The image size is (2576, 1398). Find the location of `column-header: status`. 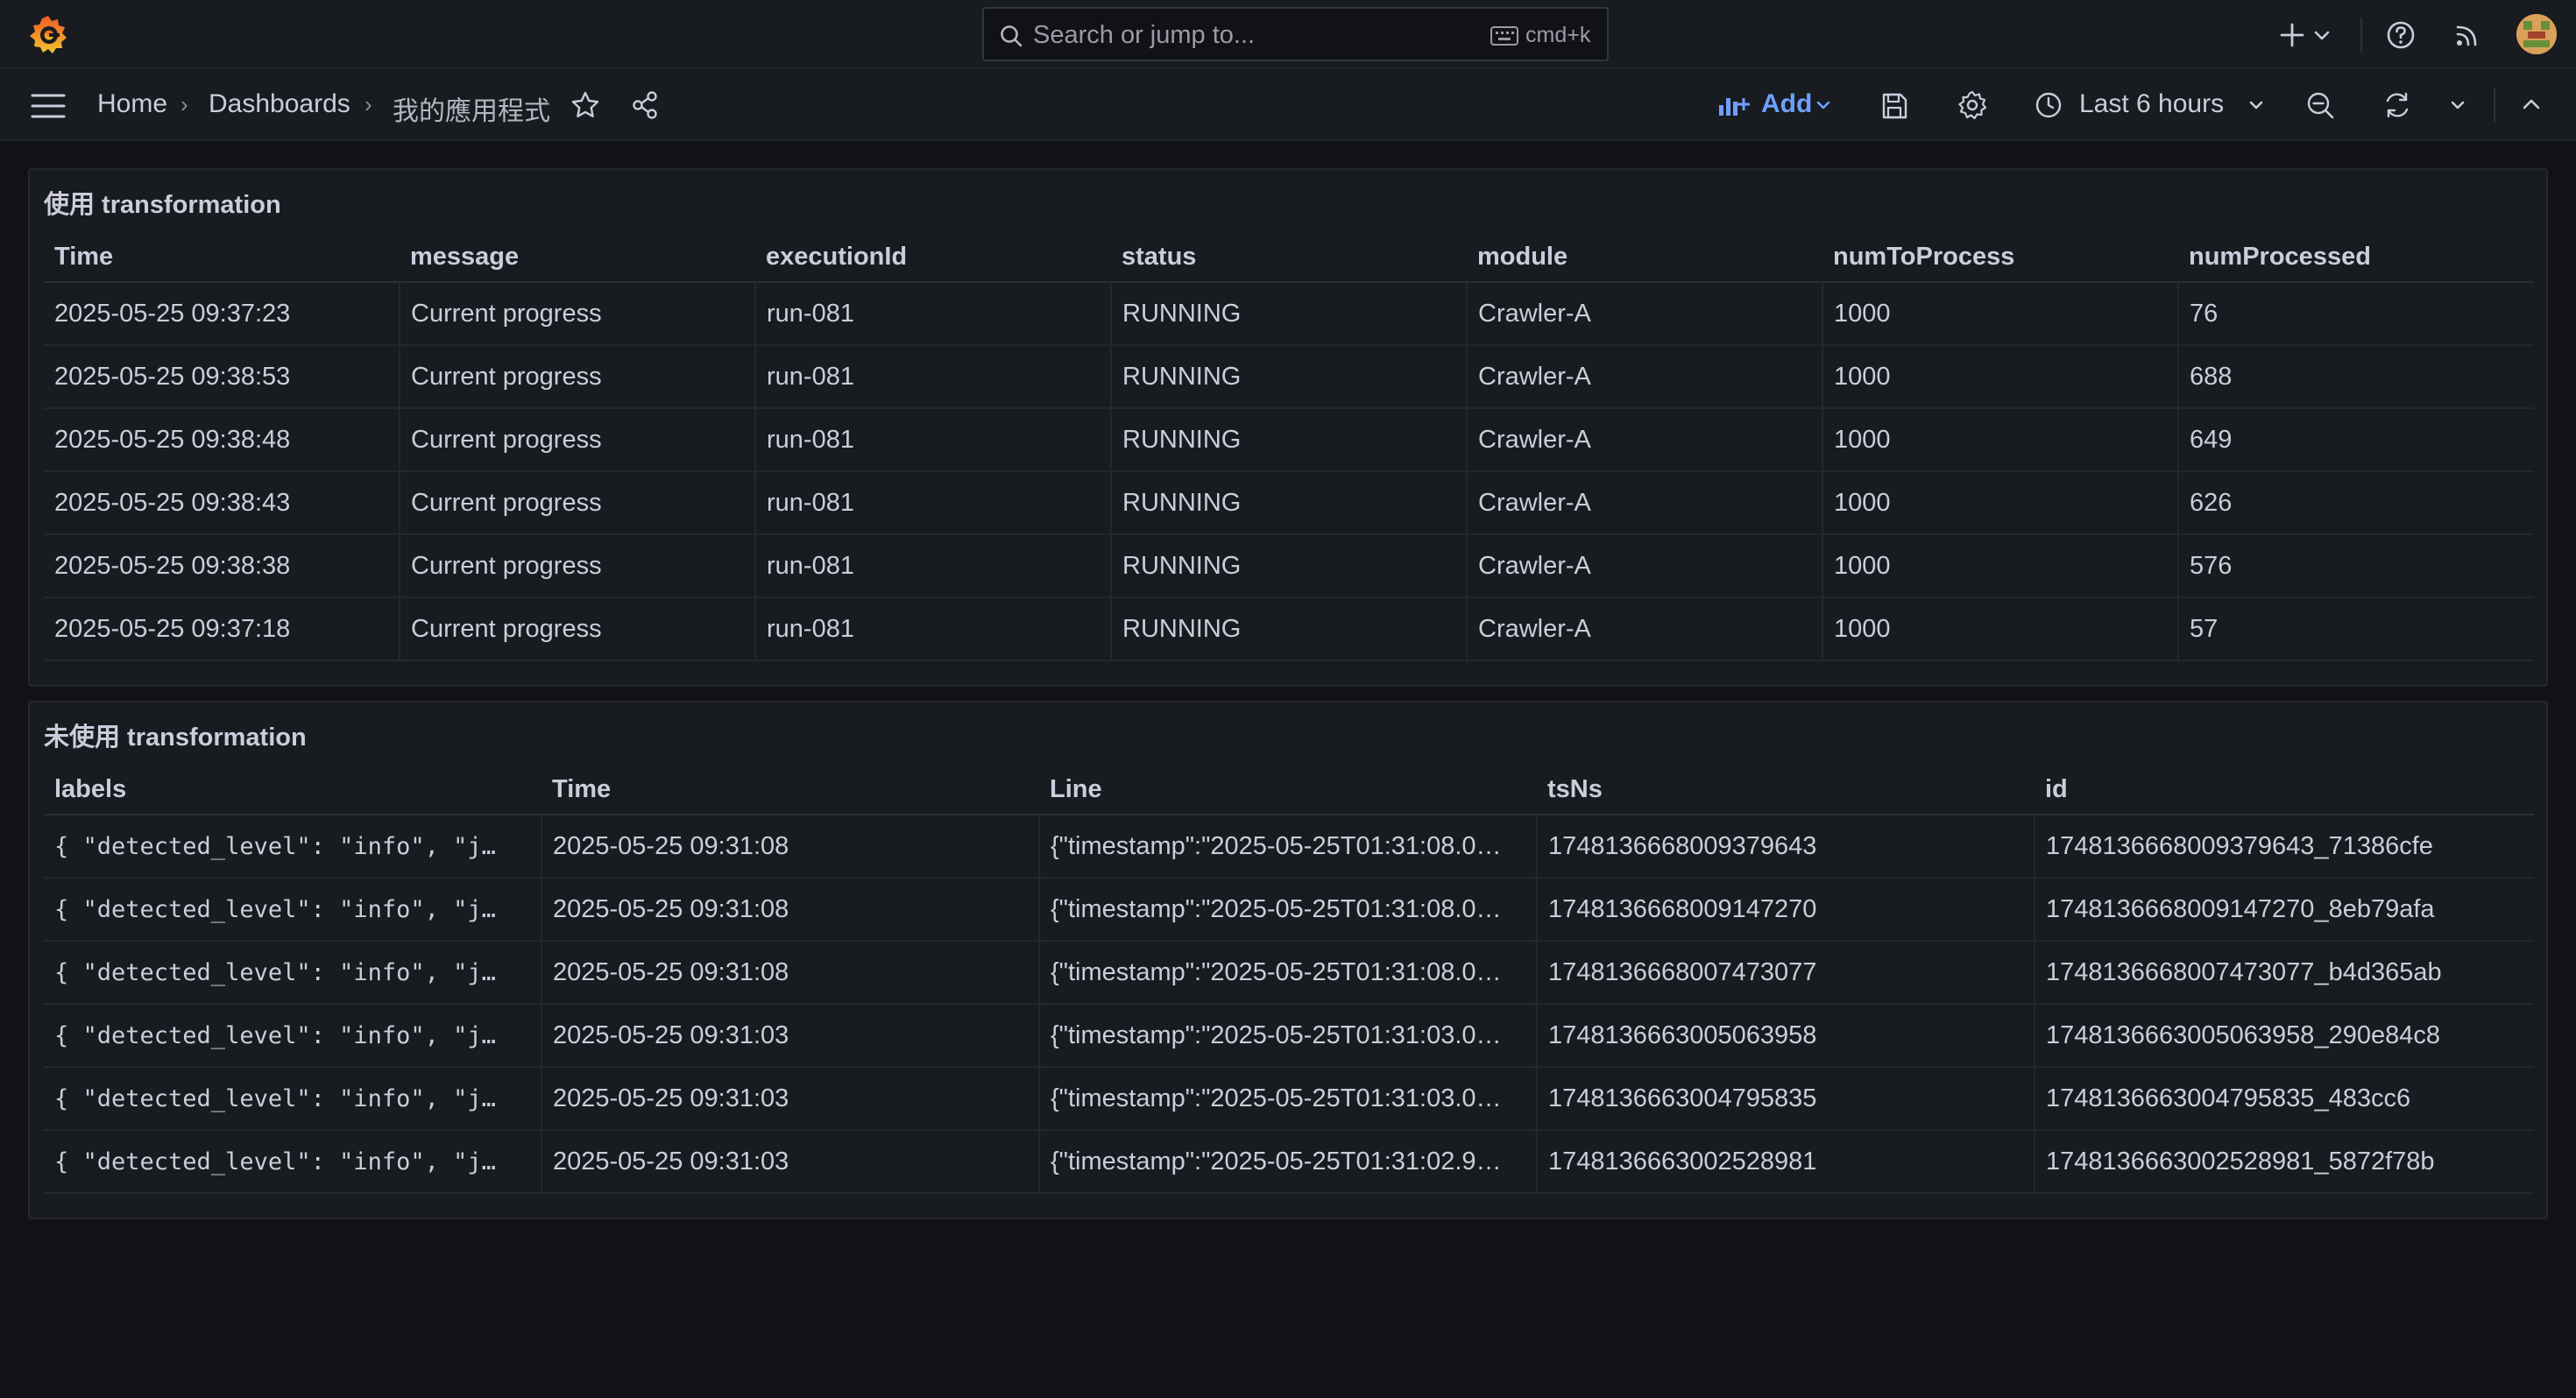

column-header: status is located at coordinates (1289, 258).